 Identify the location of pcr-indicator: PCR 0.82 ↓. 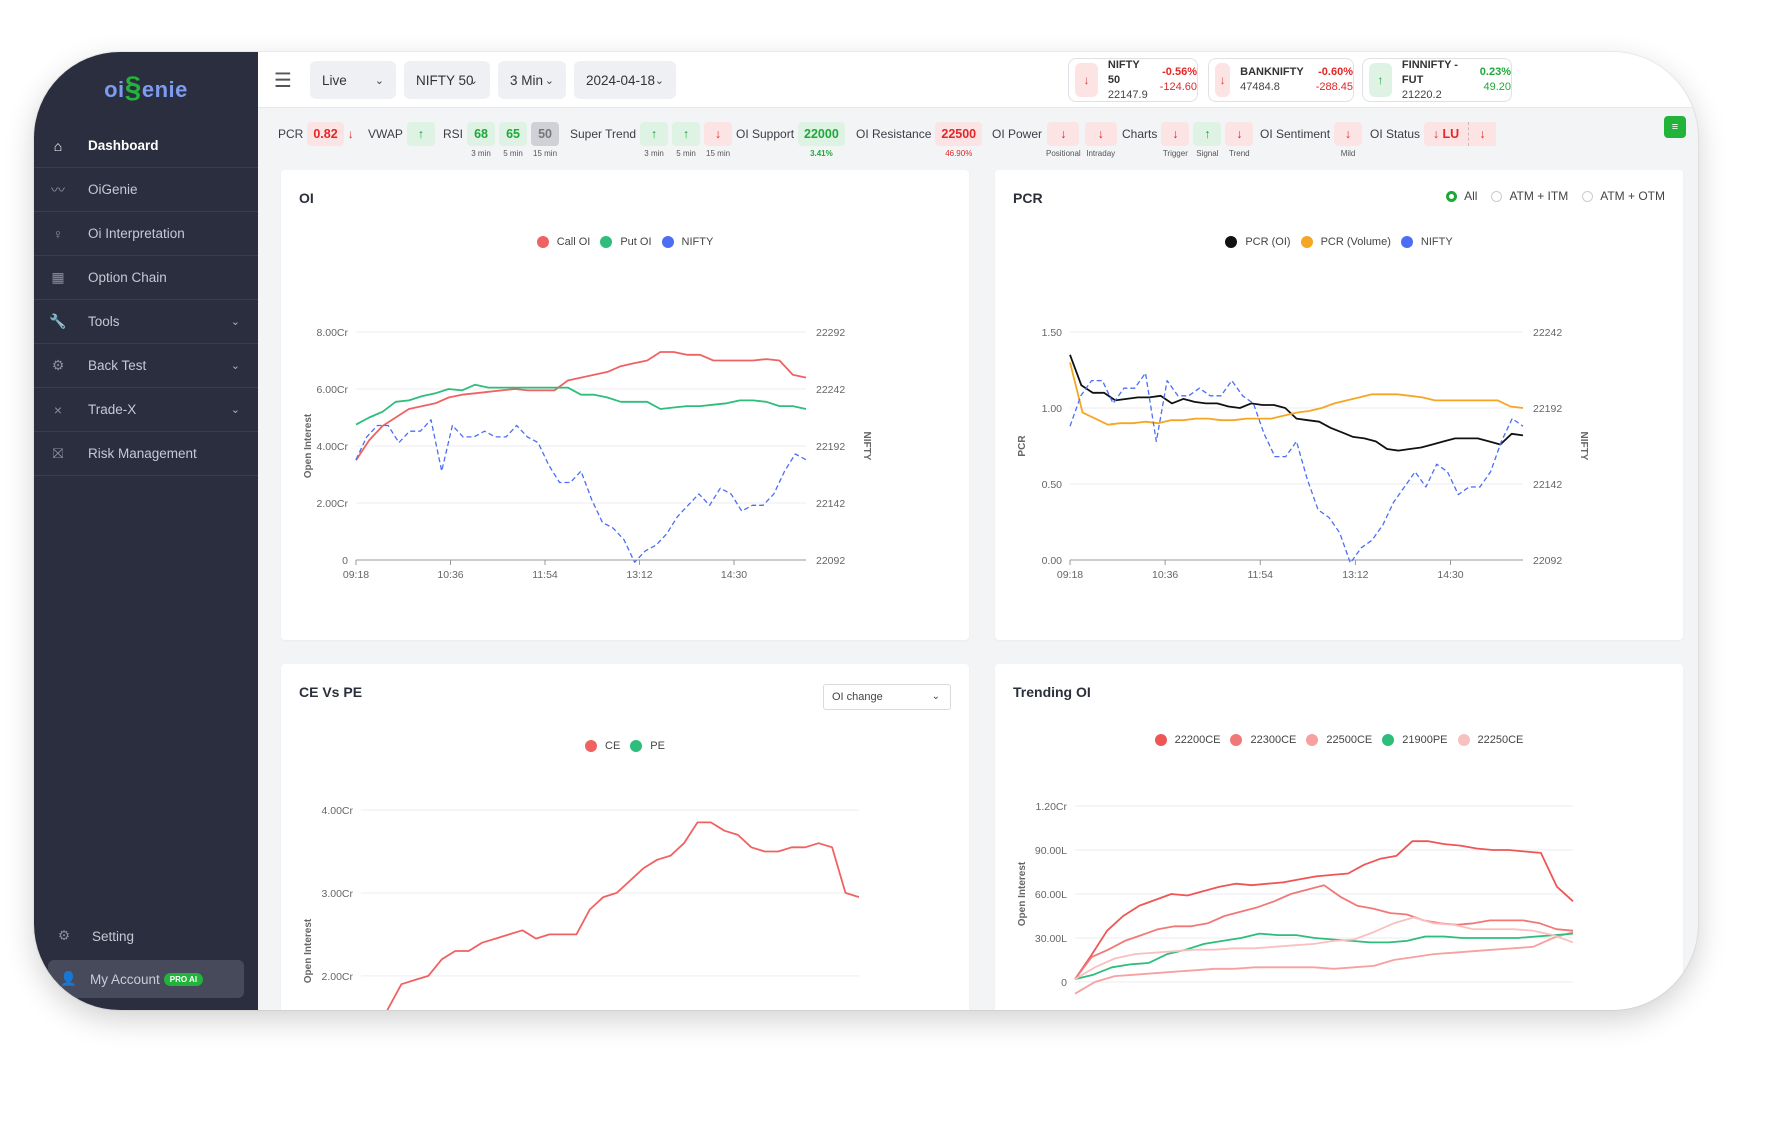
(318, 134).